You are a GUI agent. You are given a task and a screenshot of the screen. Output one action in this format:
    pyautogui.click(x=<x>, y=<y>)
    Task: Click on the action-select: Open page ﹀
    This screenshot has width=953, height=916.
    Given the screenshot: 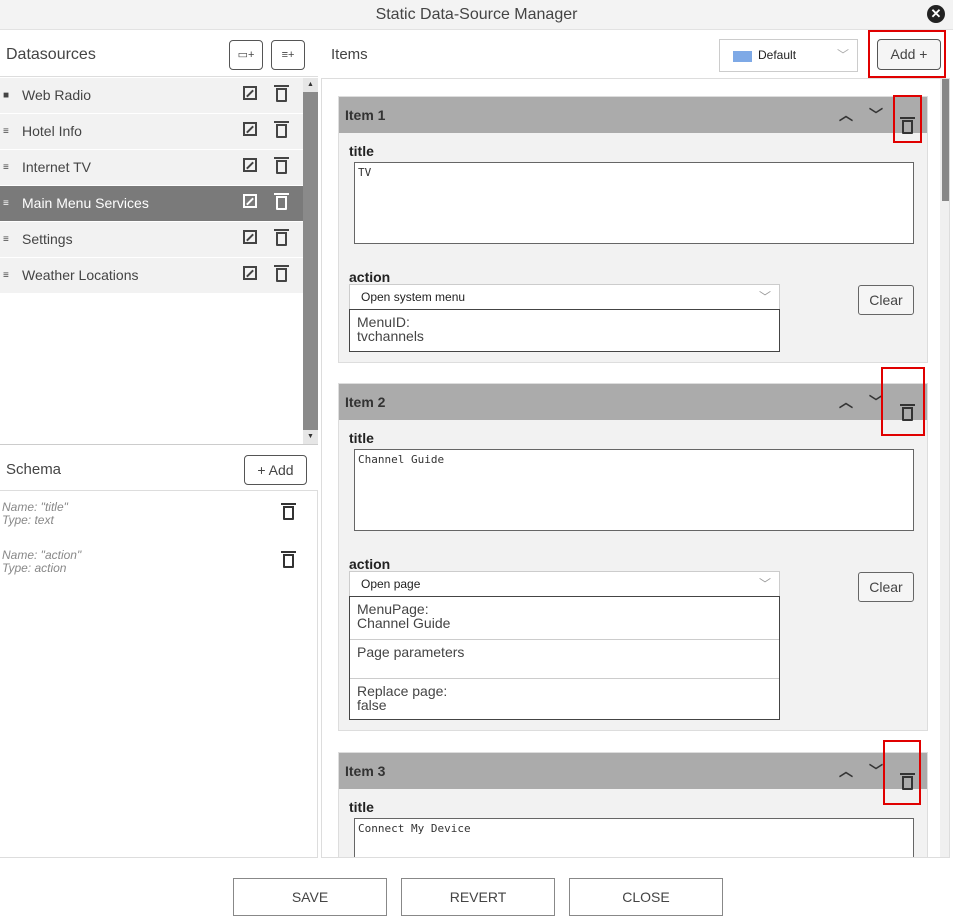 What is the action you would take?
    pyautogui.click(x=564, y=584)
    